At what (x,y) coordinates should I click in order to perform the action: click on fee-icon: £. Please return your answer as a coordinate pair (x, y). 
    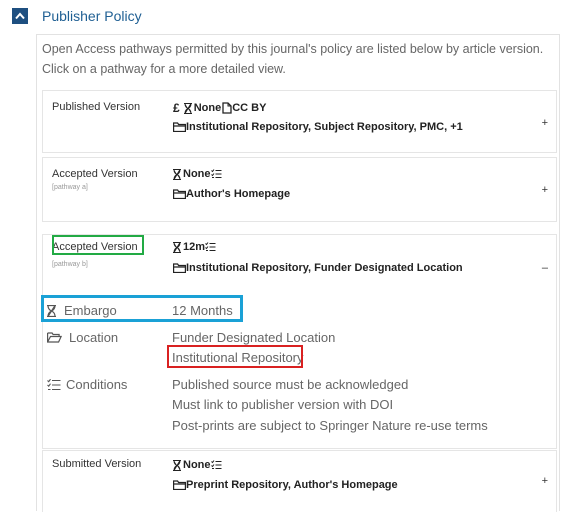
    Looking at the image, I should click on (176, 108).